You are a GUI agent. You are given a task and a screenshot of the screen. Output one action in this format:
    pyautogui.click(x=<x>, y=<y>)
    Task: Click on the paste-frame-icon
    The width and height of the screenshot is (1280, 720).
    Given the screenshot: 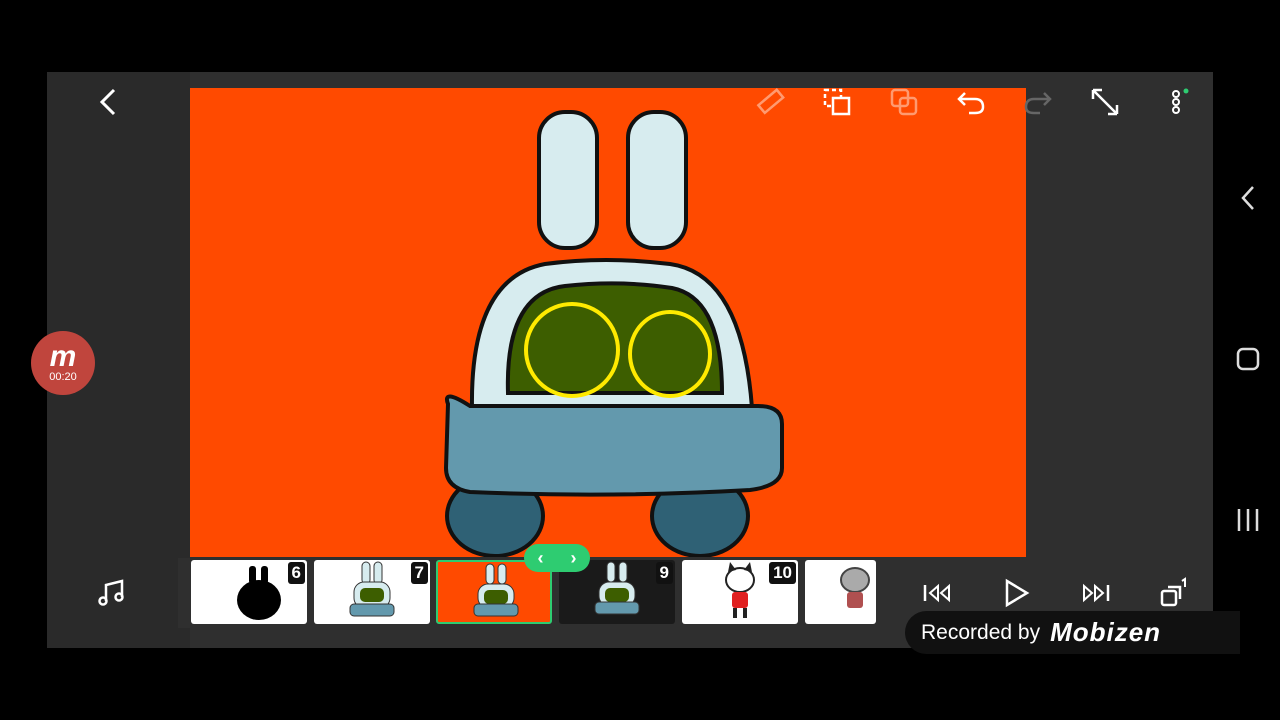 What is the action you would take?
    pyautogui.click(x=904, y=102)
    